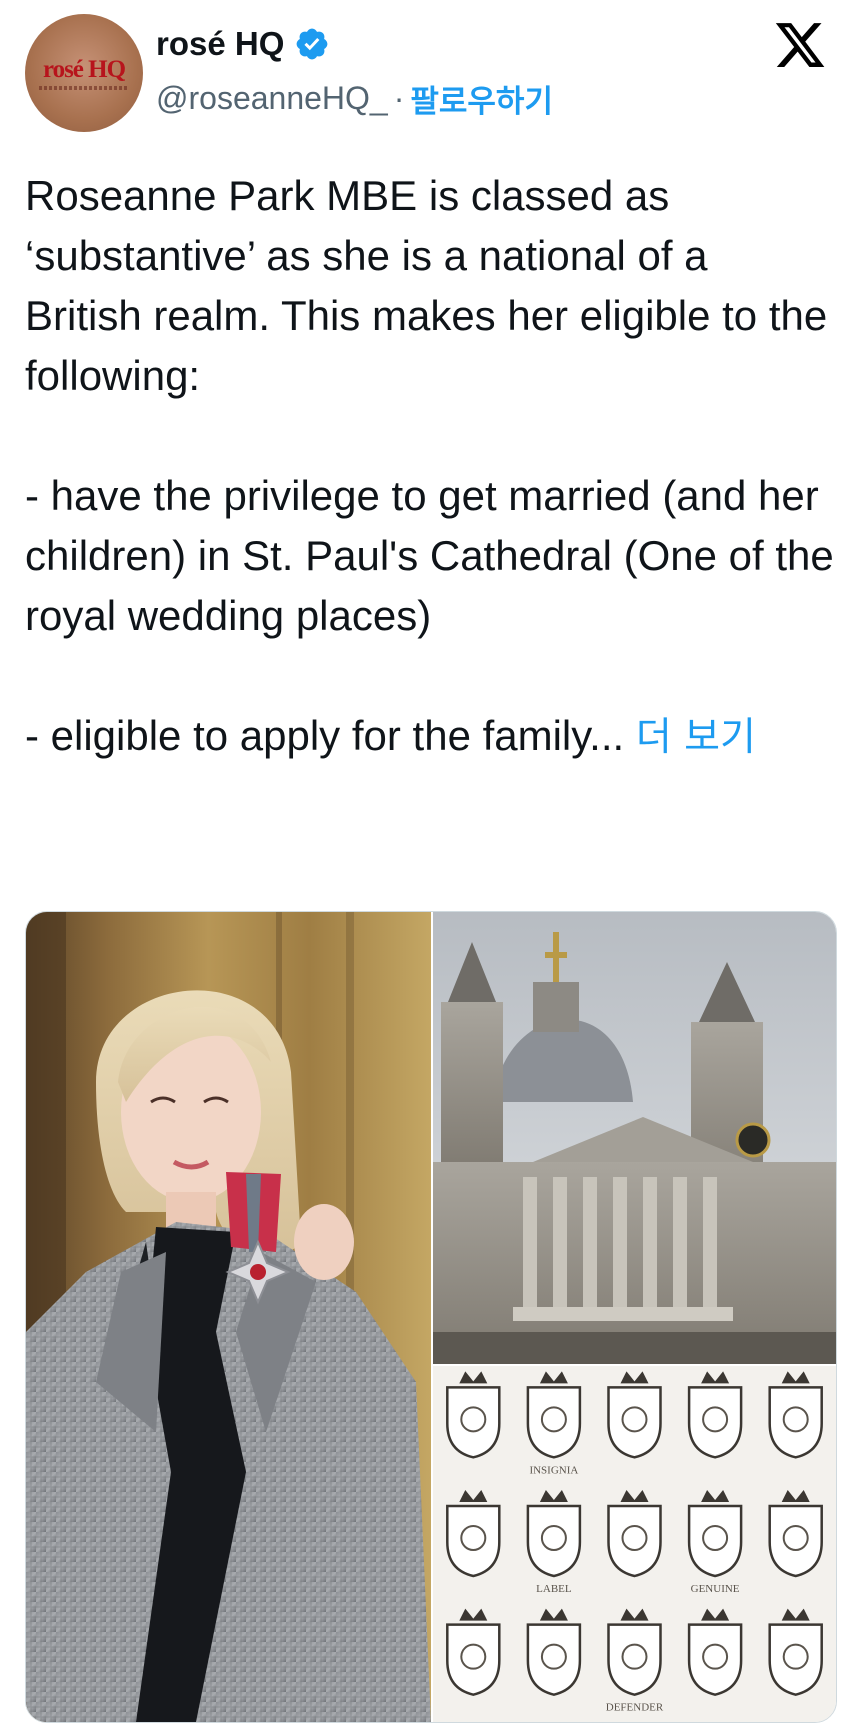  I want to click on follow-button: 팔로우하기, so click(481, 98).